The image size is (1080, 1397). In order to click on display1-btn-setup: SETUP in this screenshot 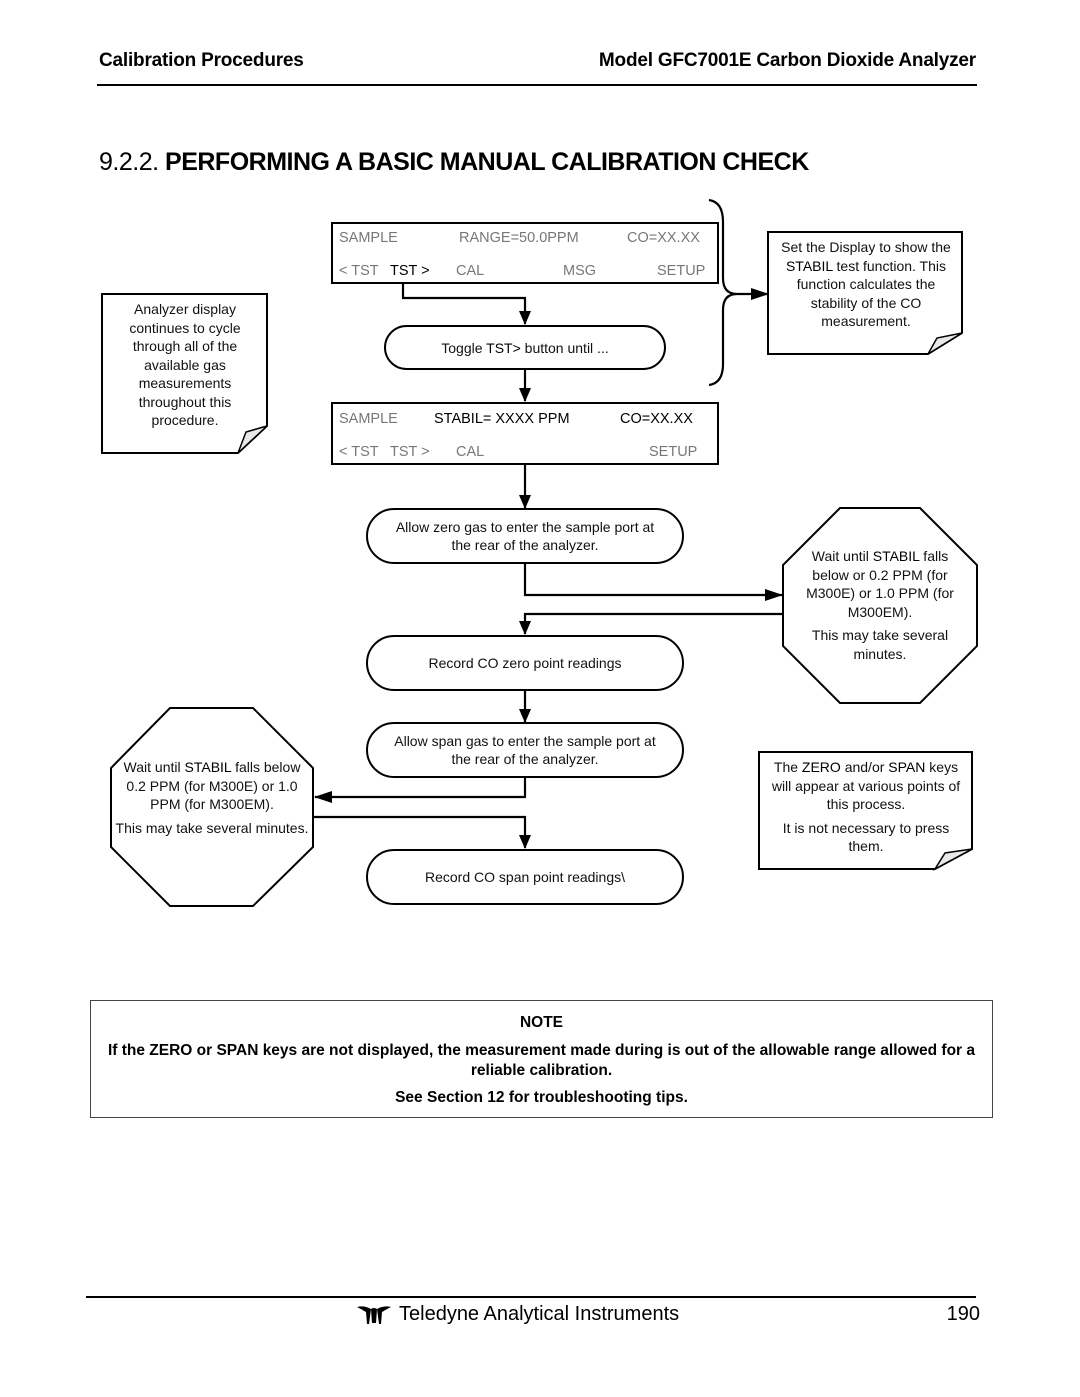, I will do `click(681, 271)`.